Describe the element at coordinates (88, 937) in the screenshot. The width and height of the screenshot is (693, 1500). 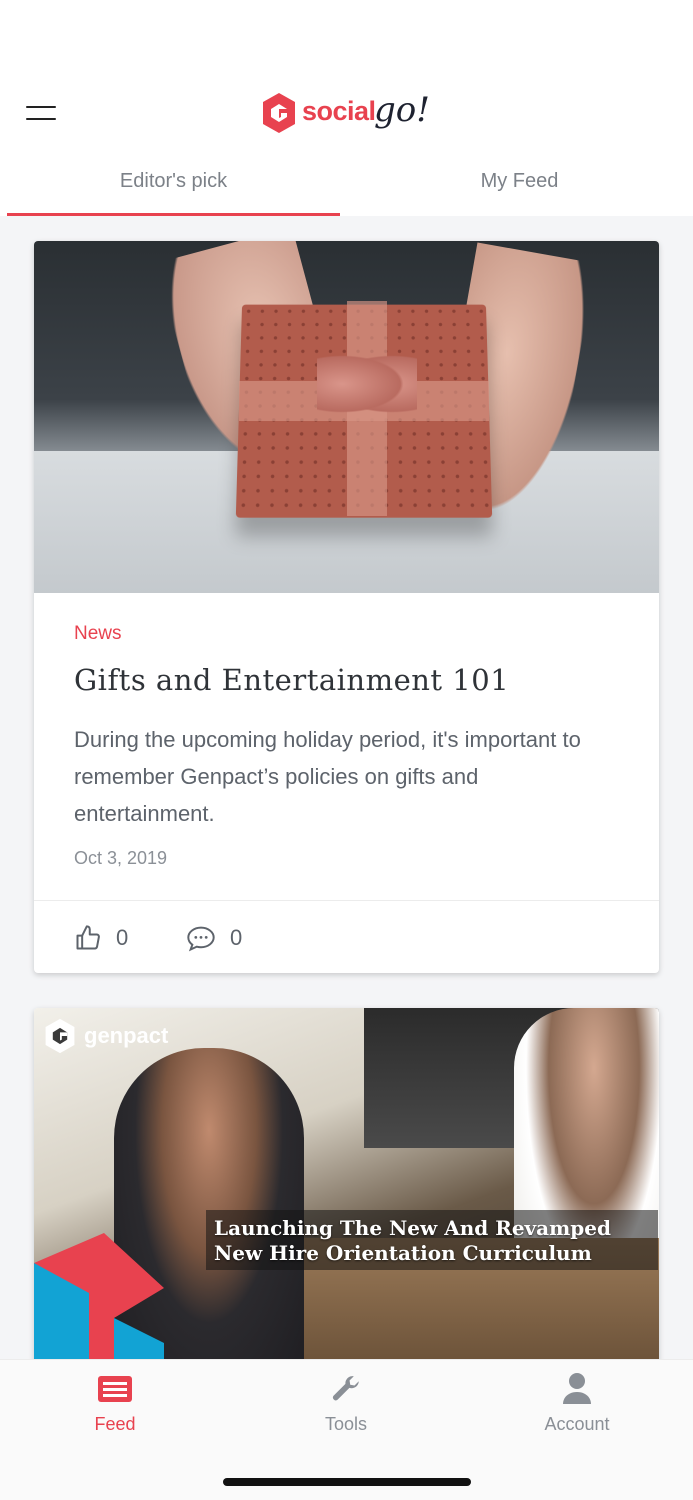
I see `thumbs-up-icon` at that location.